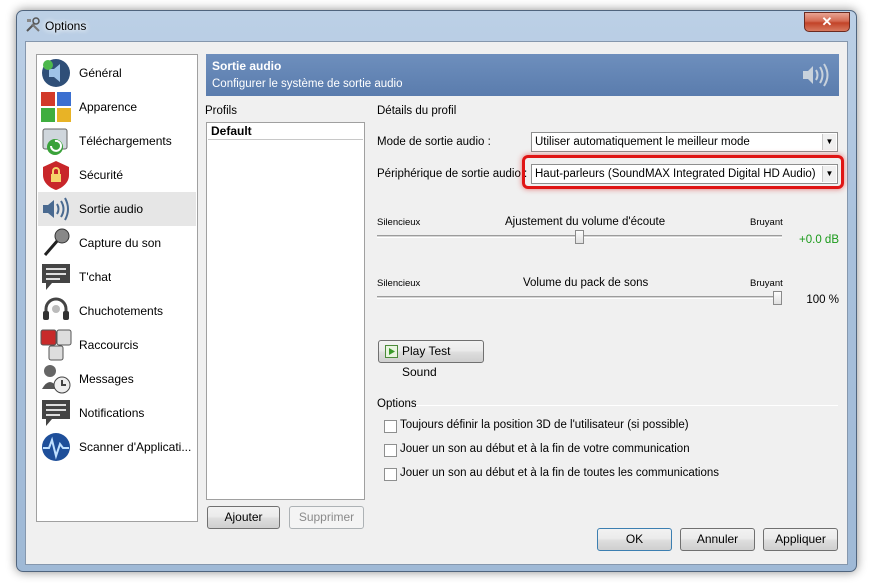 The width and height of the screenshot is (871, 588). Describe the element at coordinates (117, 379) in the screenshot. I see `sidebar-item-messages: Messages` at that location.